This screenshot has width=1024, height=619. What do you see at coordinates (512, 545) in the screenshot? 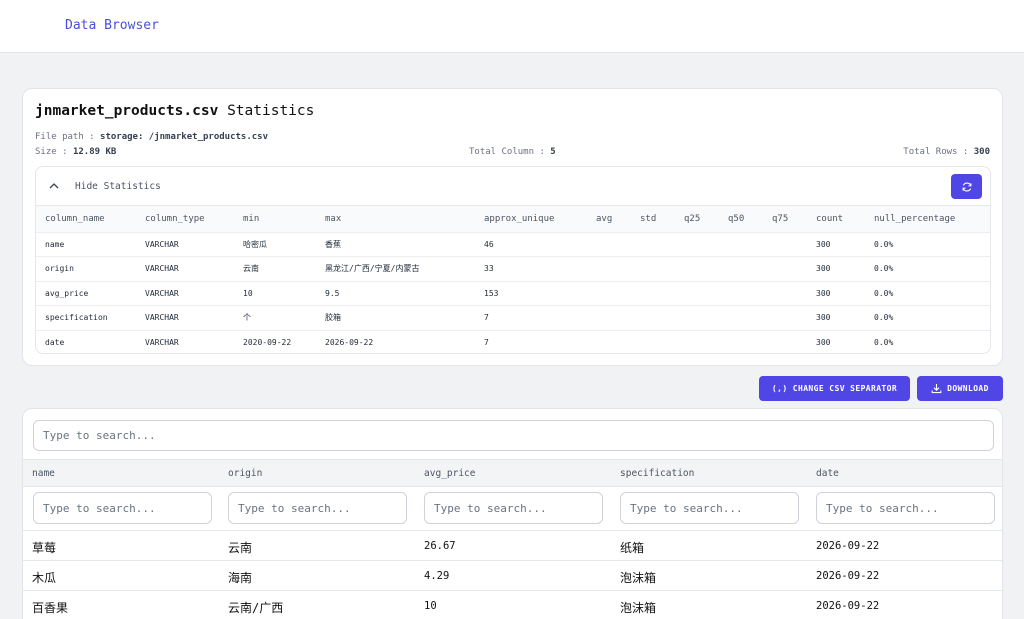
I see `table-row: 草莓 云南 26.67 纸箱 2026-09-22` at bounding box center [512, 545].